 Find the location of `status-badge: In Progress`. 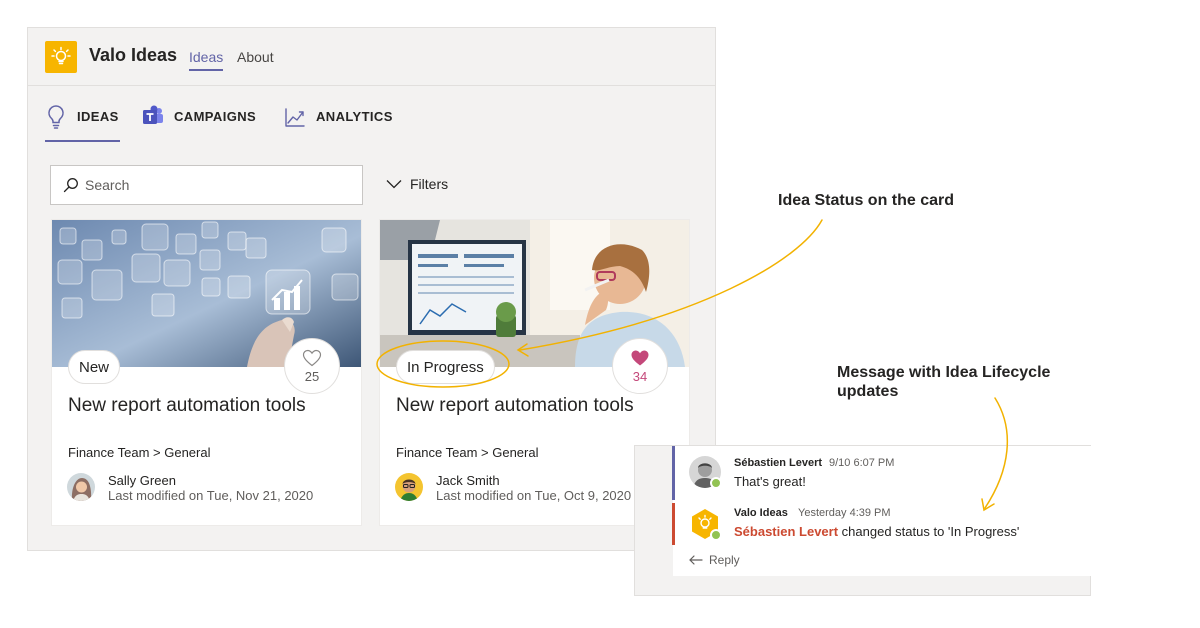

status-badge: In Progress is located at coordinates (445, 367).